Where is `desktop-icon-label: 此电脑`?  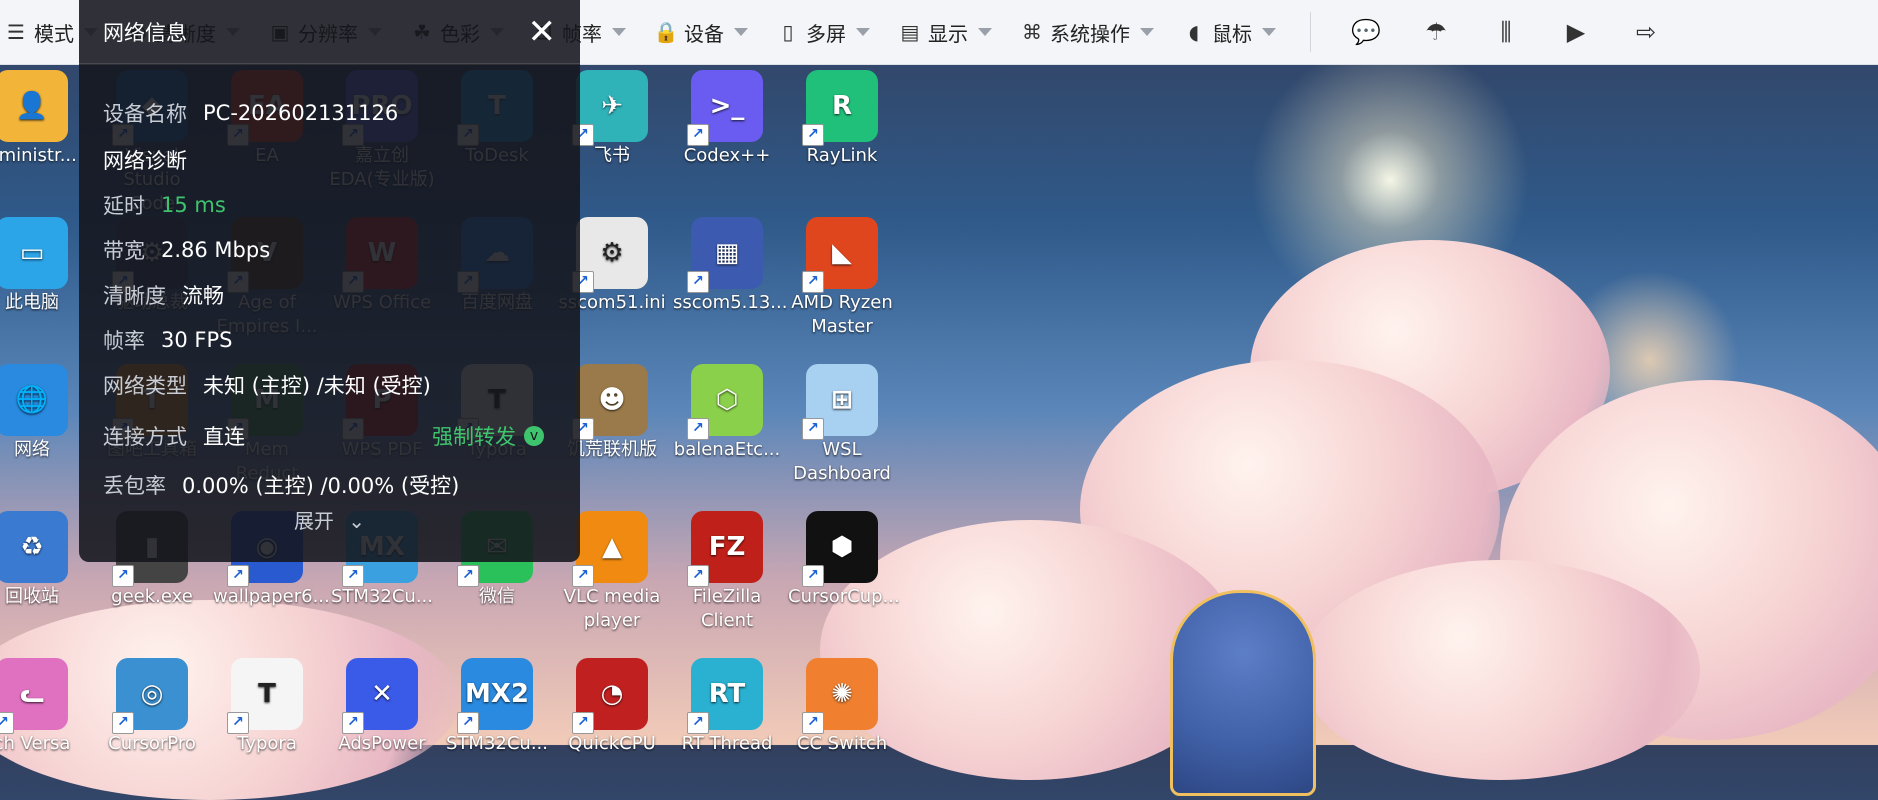 desktop-icon-label: 此电脑 is located at coordinates (32, 302).